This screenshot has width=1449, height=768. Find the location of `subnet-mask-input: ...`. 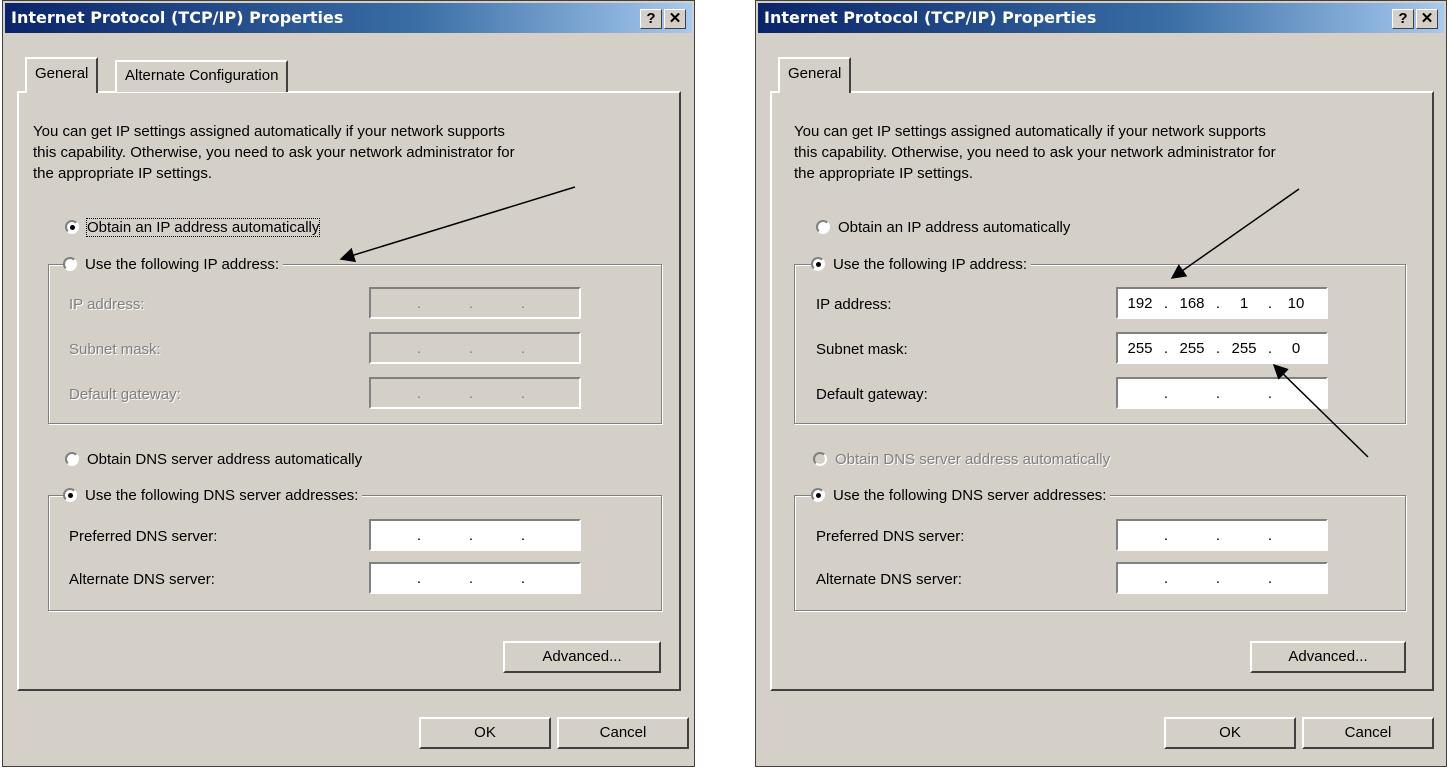

subnet-mask-input: ... is located at coordinates (475, 348).